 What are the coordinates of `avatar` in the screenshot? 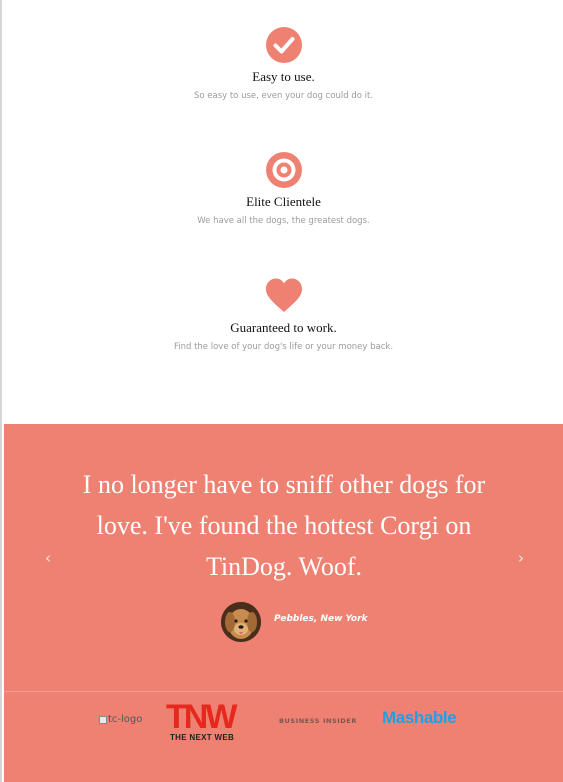 It's located at (241, 622).